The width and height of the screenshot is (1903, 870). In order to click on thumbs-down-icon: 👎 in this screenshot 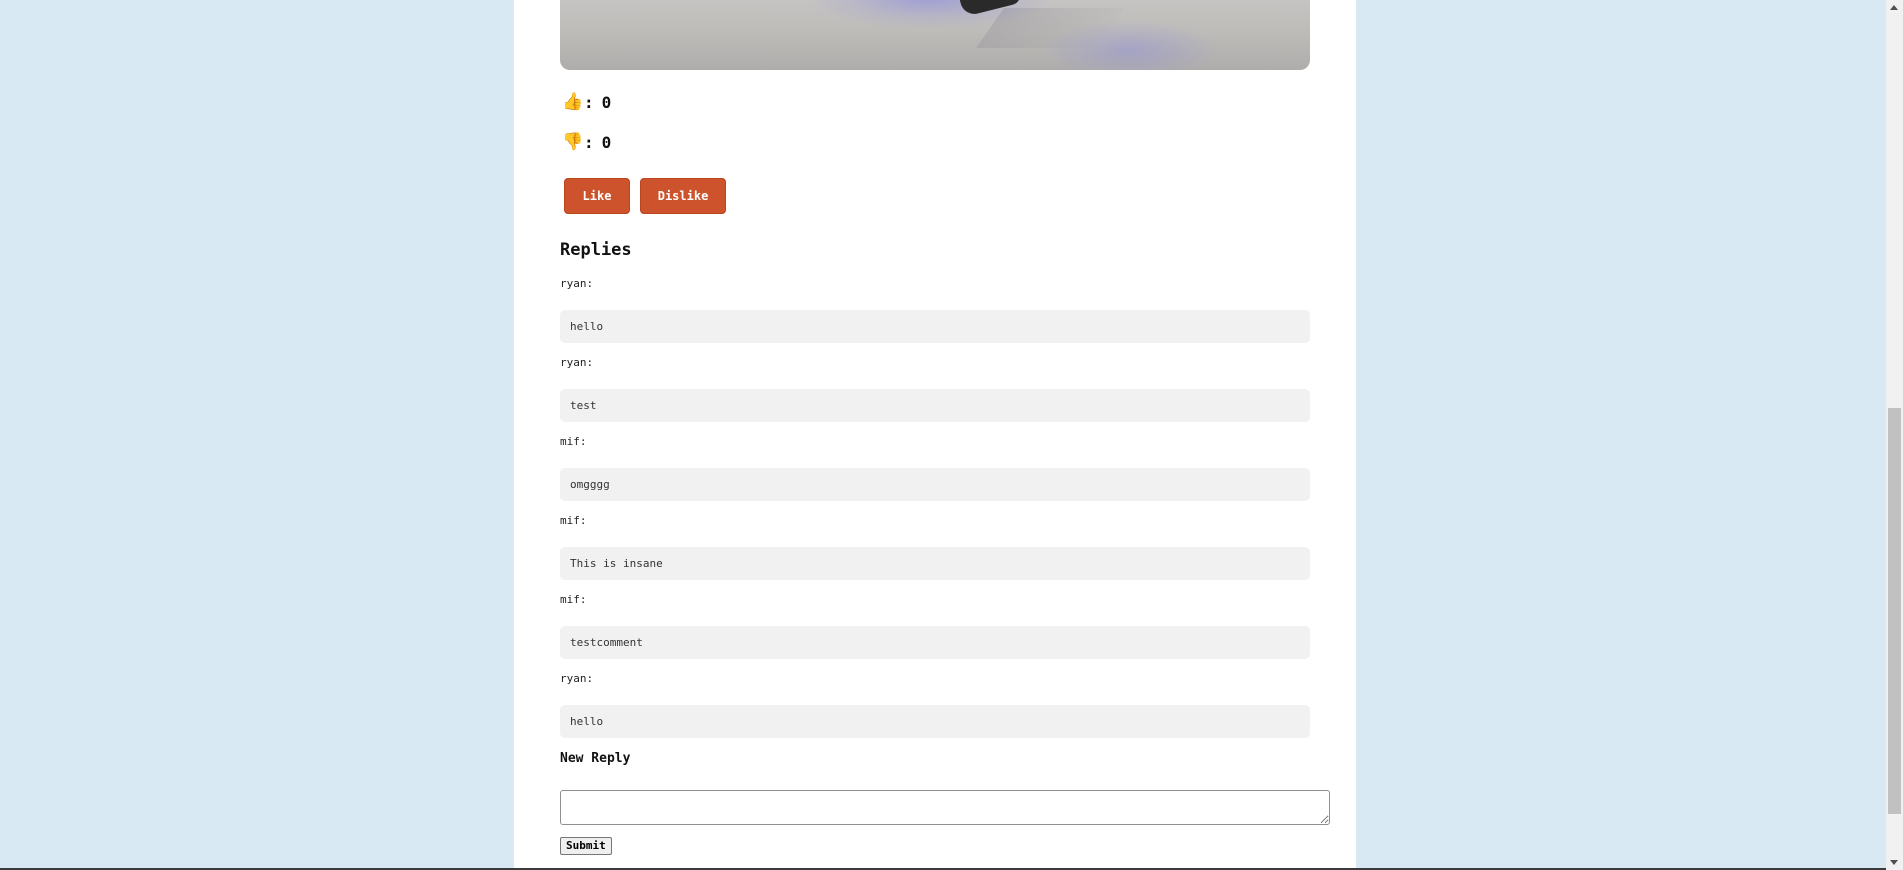, I will do `click(573, 142)`.